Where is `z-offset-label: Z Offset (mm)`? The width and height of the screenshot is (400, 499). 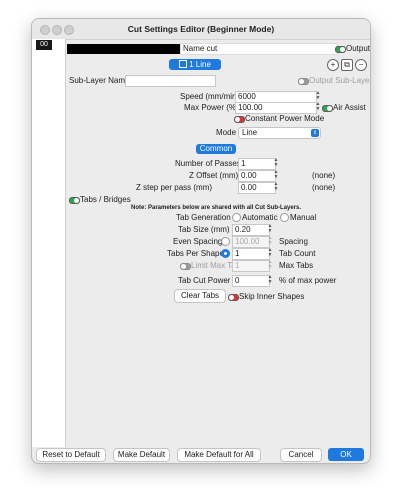
z-offset-label: Z Offset (mm) is located at coordinates (214, 175).